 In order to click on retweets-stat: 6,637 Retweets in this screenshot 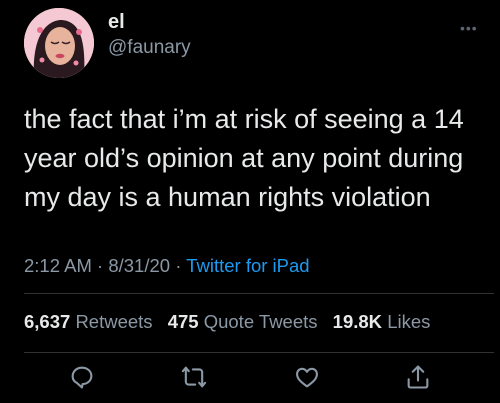, I will do `click(88, 321)`.